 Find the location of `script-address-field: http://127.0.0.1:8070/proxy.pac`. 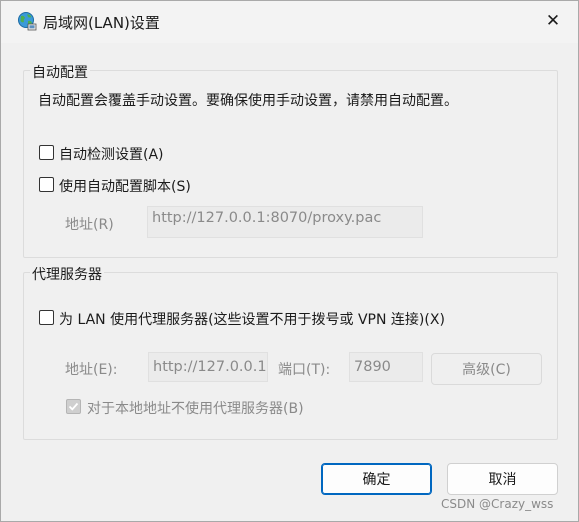

script-address-field: http://127.0.0.1:8070/proxy.pac is located at coordinates (285, 222).